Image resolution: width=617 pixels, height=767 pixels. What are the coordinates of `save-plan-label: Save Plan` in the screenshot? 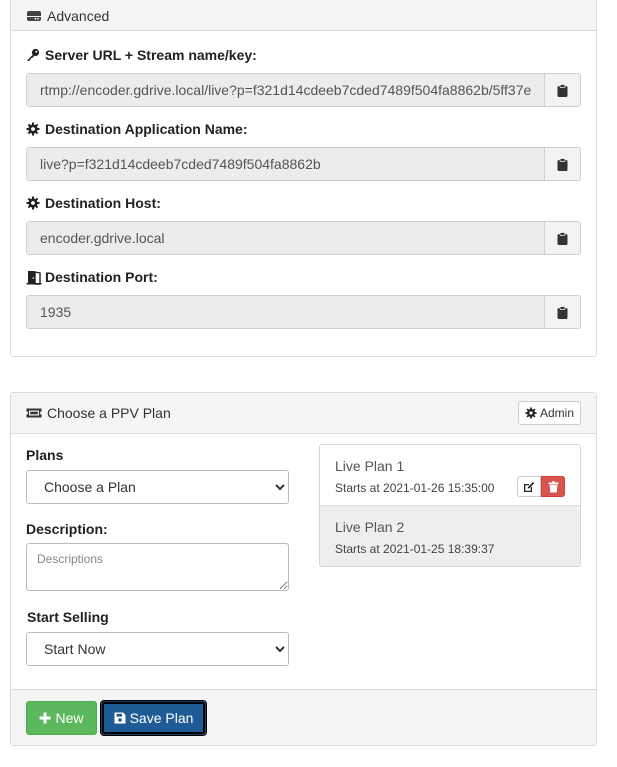 It's located at (161, 718).